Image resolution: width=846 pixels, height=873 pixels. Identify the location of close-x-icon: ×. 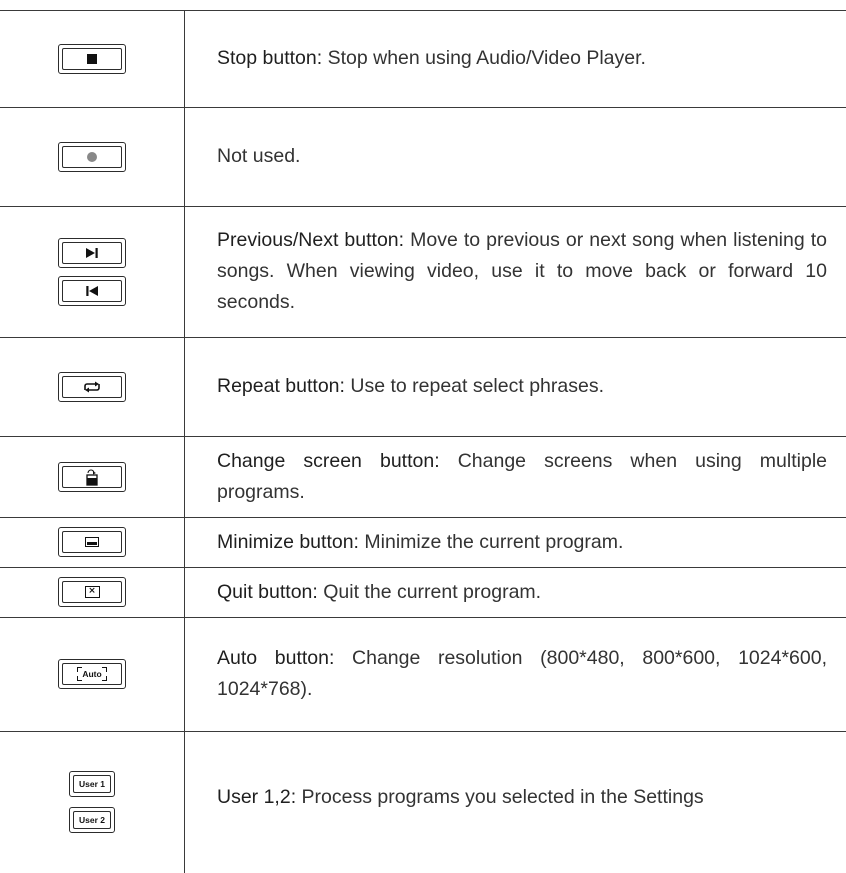
(92, 592).